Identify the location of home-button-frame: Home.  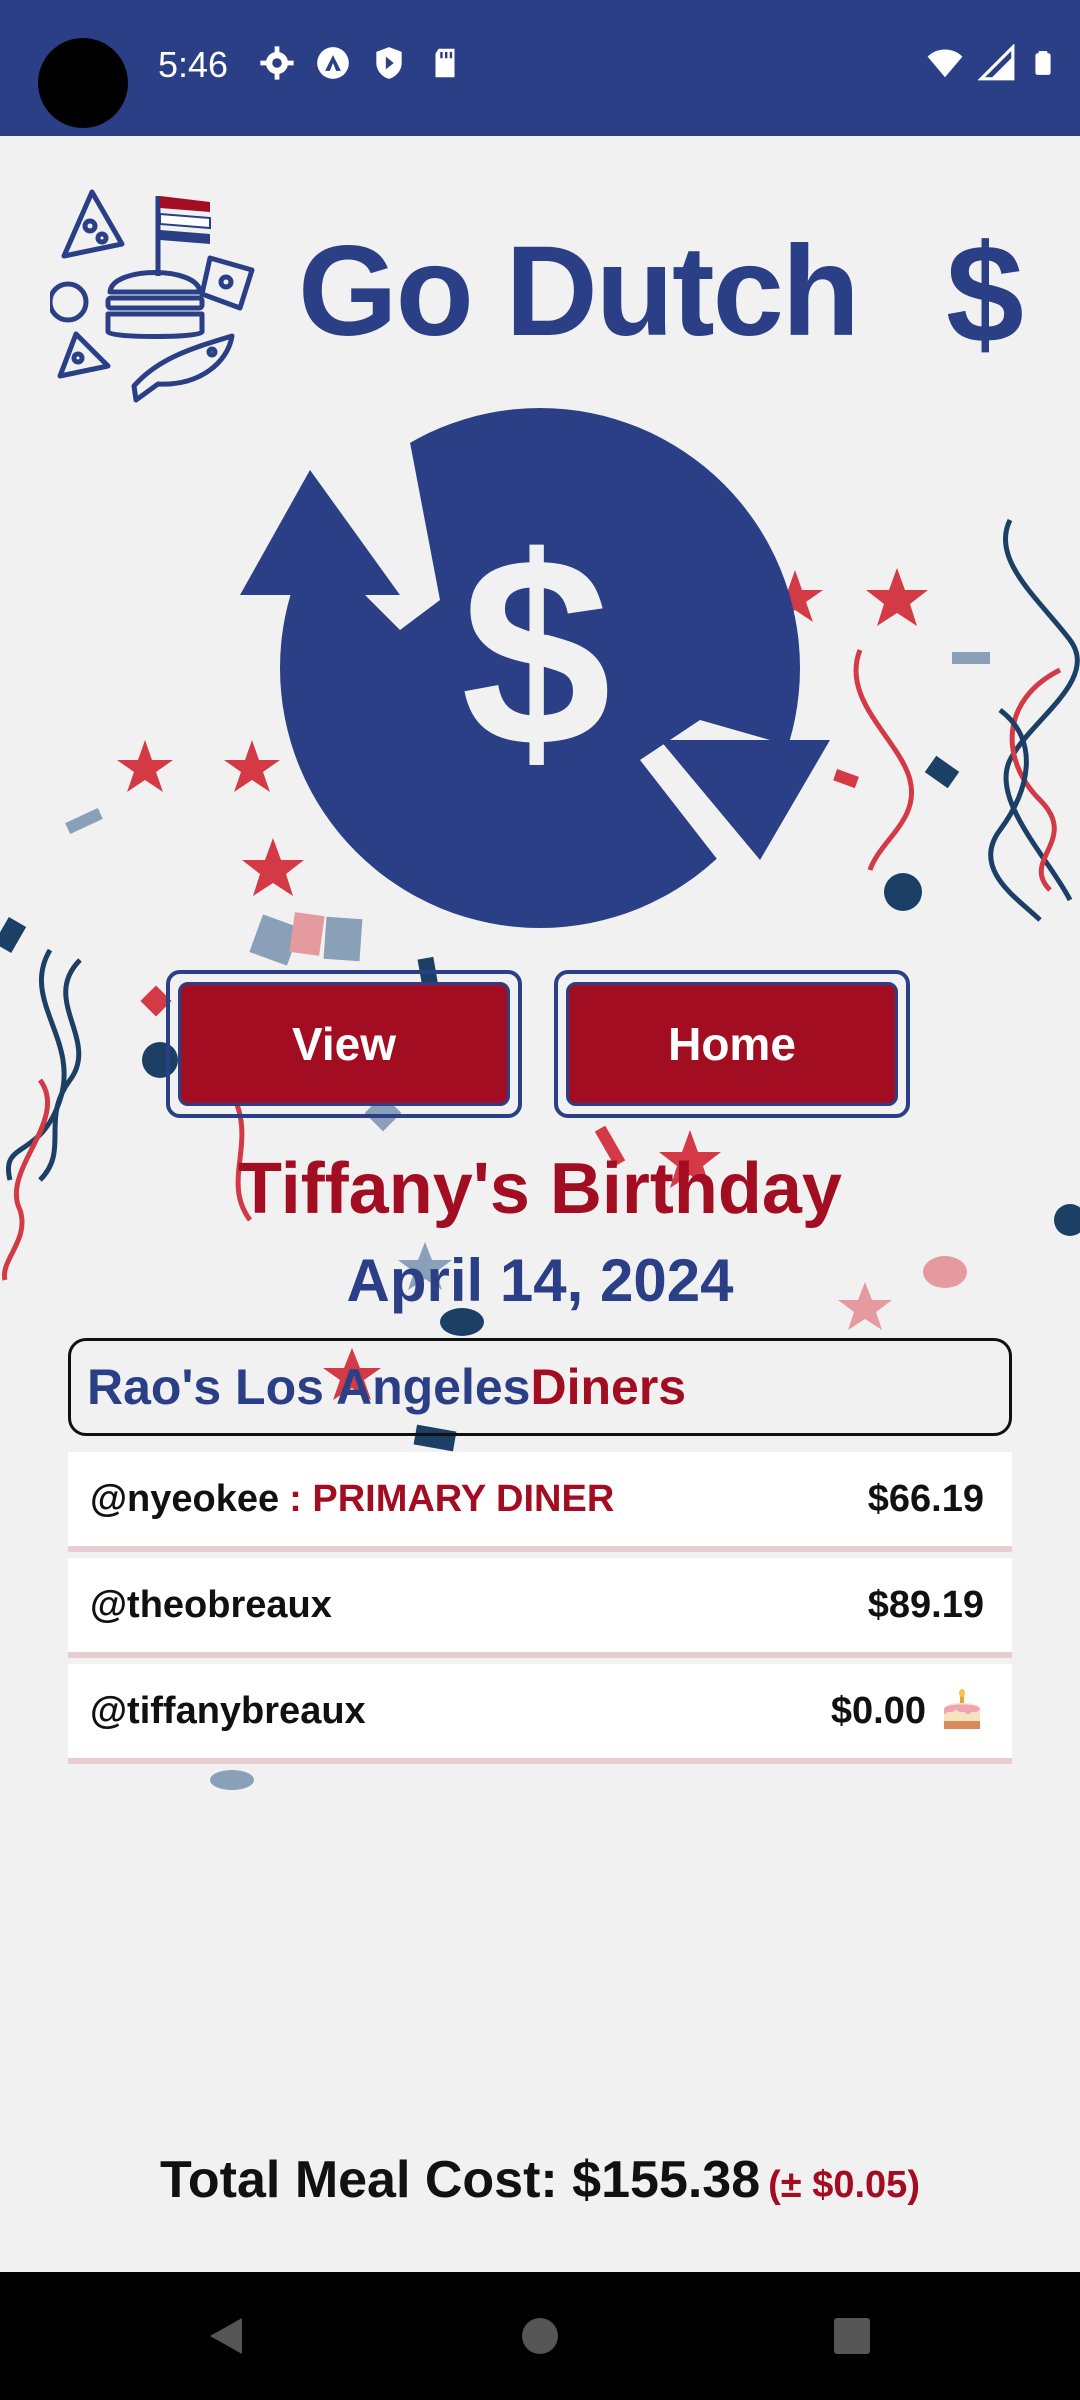
(732, 1044).